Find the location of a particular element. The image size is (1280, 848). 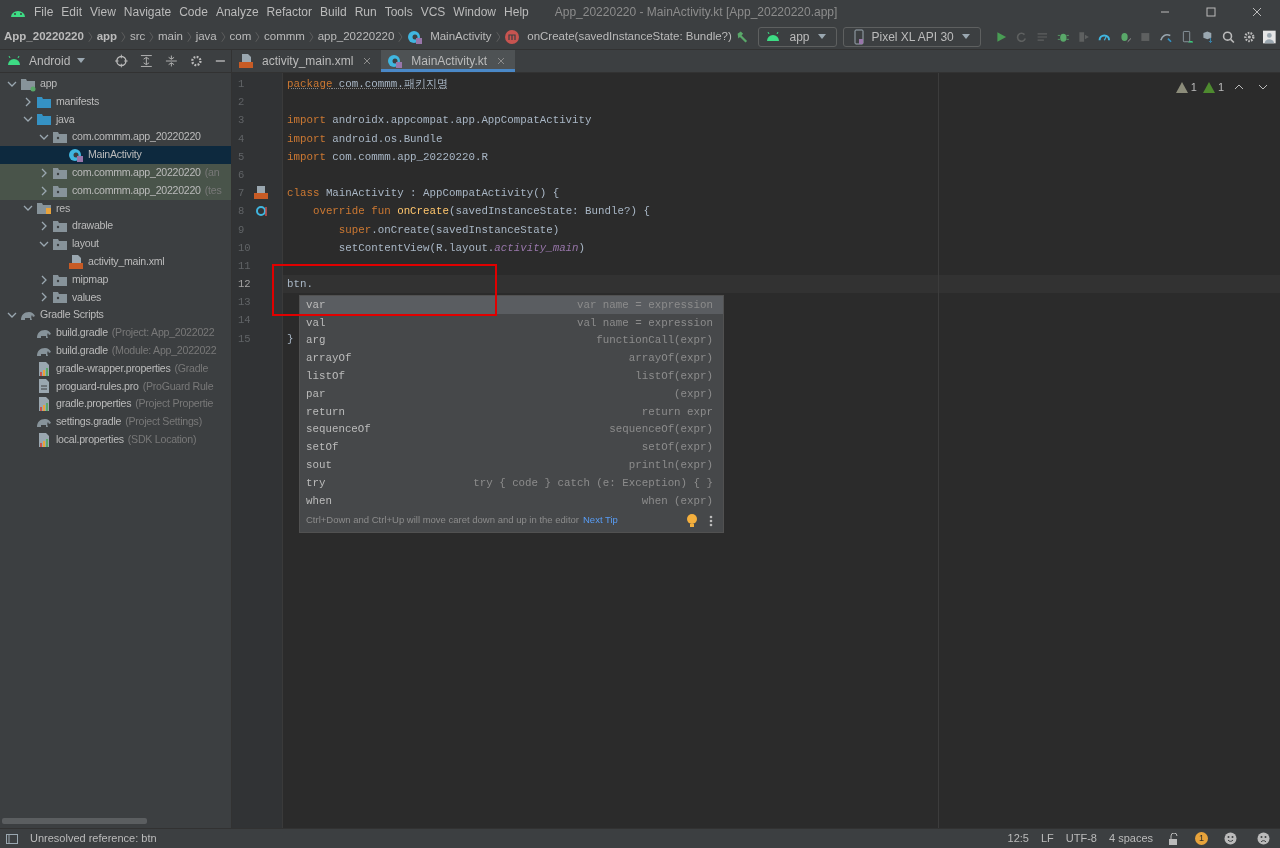

xml-file-icon is located at coordinates (246, 61).